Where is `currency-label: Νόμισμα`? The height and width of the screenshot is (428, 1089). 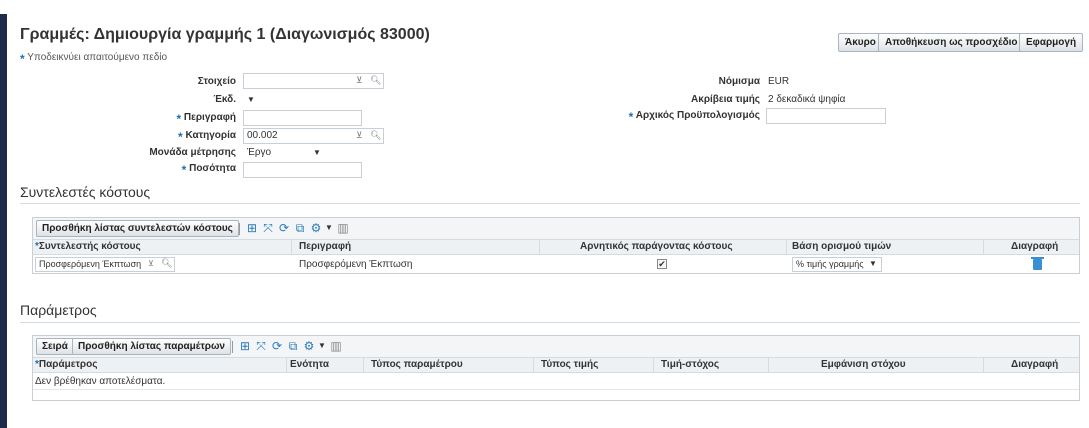 currency-label: Νόμισμα is located at coordinates (739, 81).